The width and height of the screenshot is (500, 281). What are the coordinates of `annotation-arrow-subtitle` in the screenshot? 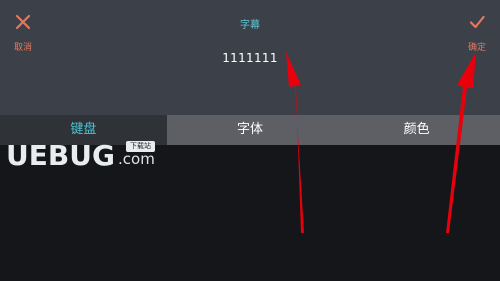 It's located at (295, 142).